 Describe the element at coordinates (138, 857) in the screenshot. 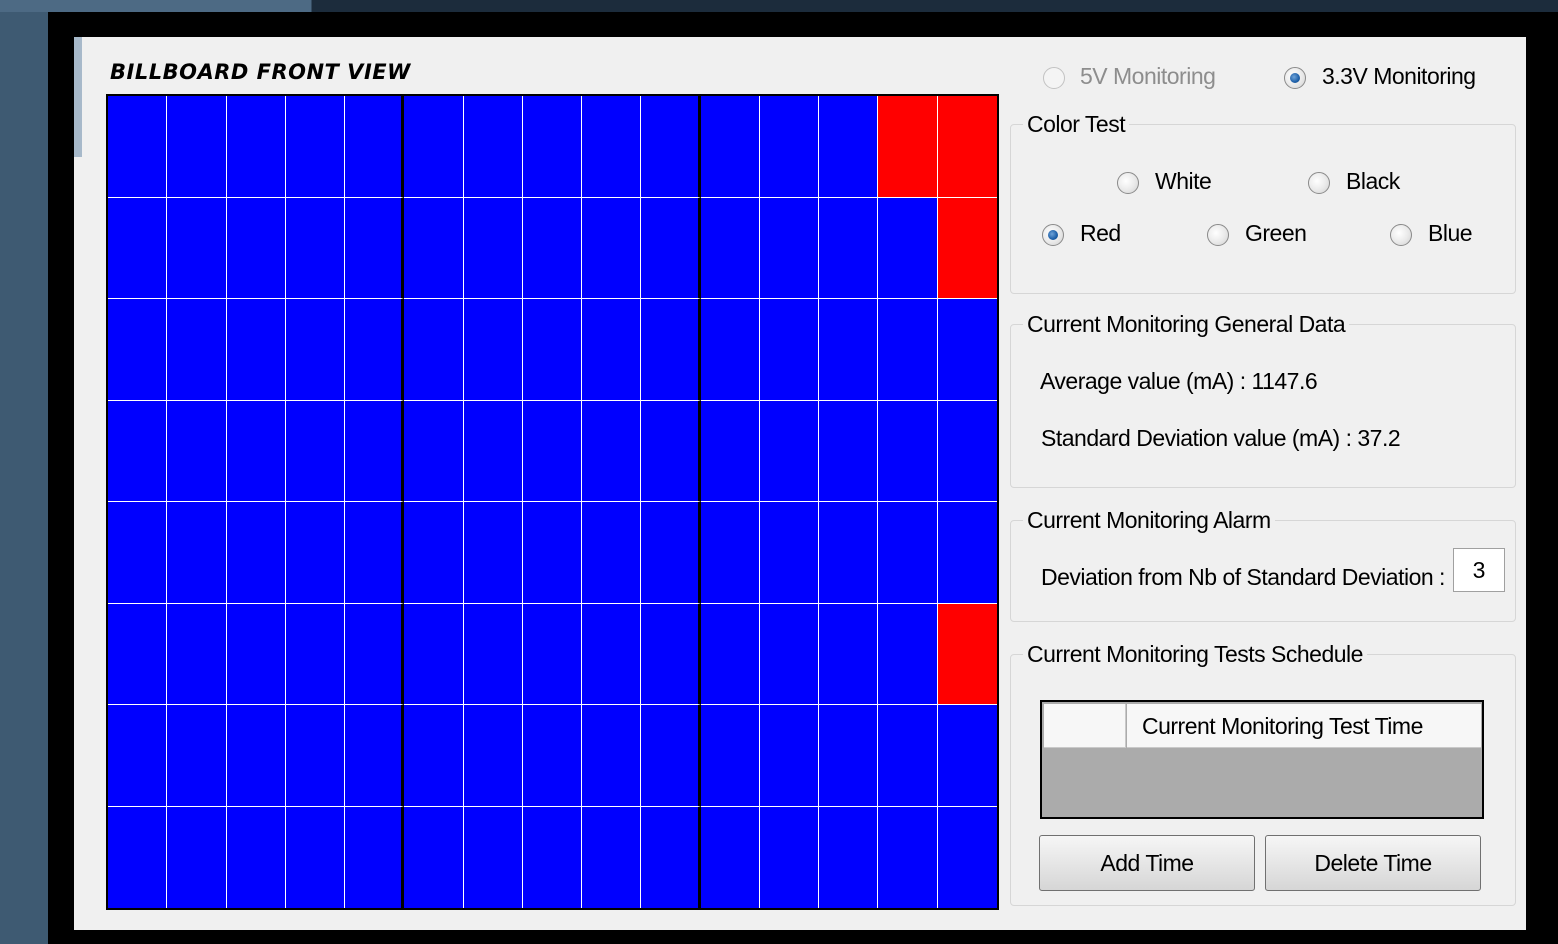

I see `led-cell-r8-c1` at that location.